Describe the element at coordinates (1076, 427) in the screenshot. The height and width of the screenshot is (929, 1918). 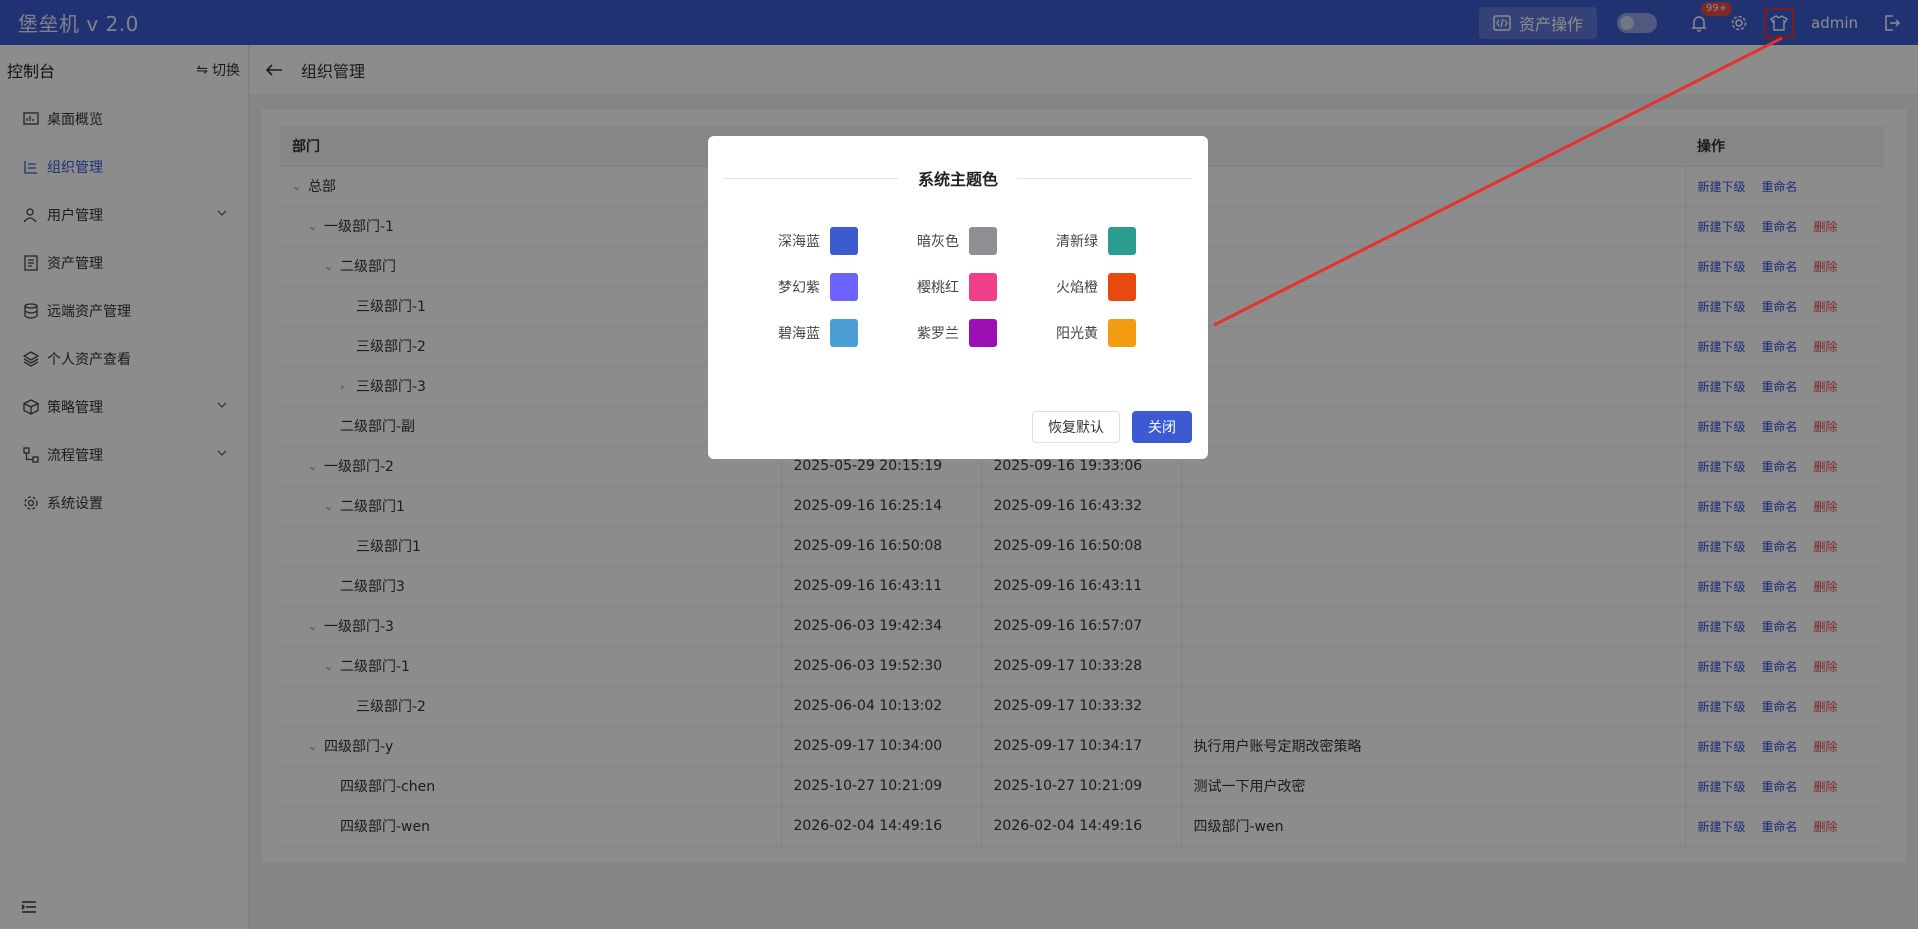
I see `reset-default-button: 恢复默认` at that location.